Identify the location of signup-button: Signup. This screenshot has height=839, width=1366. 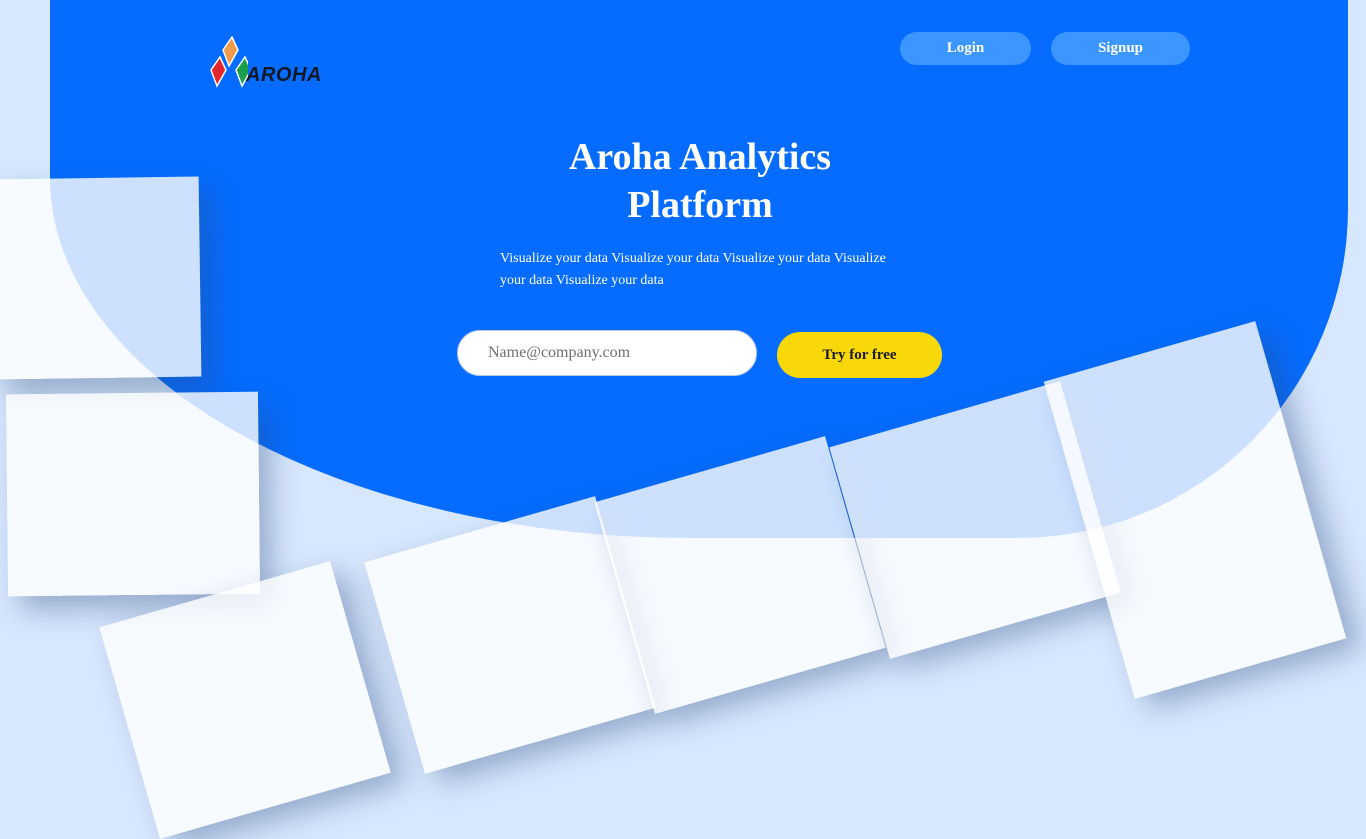
(1120, 48).